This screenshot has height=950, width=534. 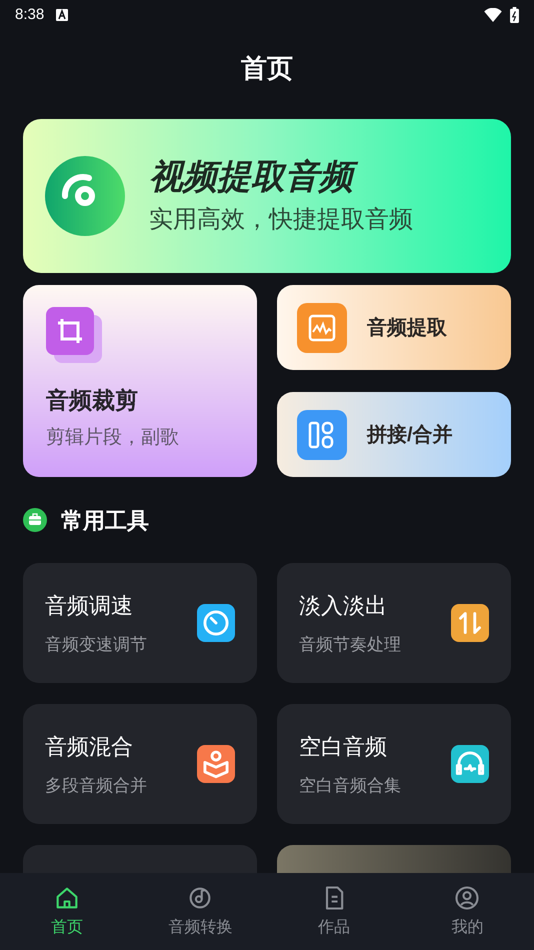 What do you see at coordinates (140, 623) in the screenshot?
I see `tool-card: 音频调速 音频变速调节` at bounding box center [140, 623].